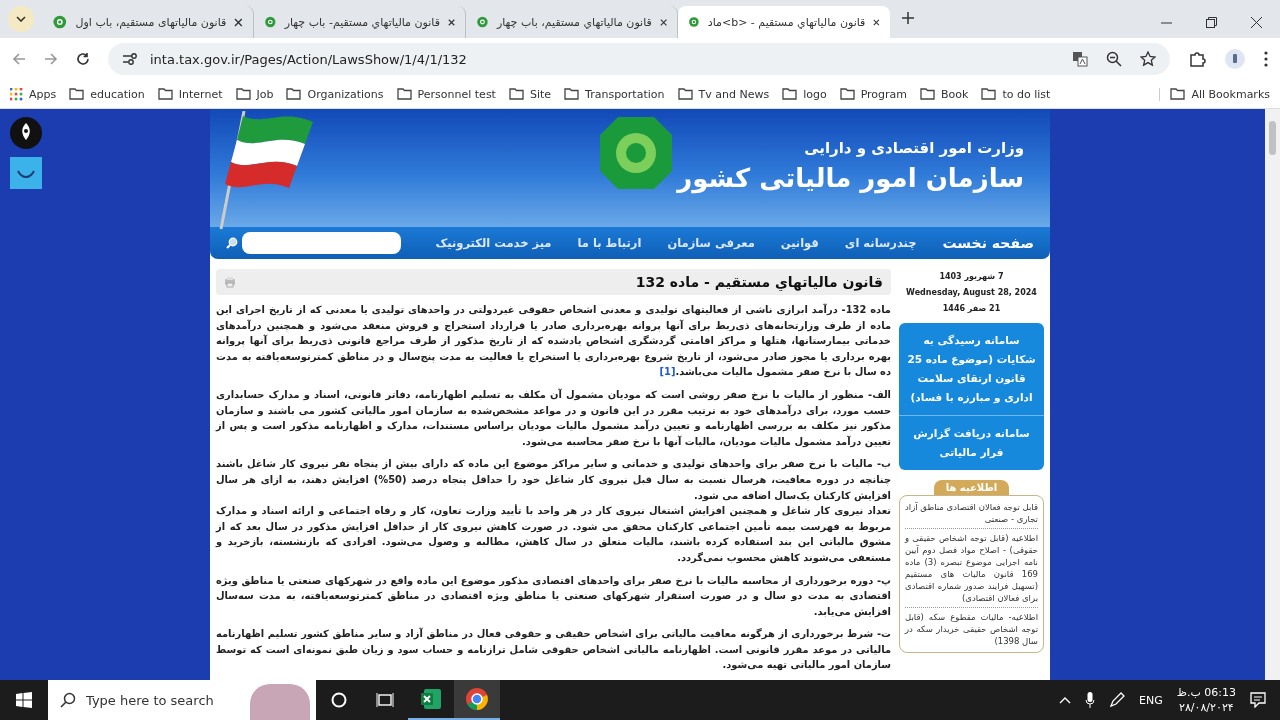 Image resolution: width=1280 pixels, height=720 pixels. I want to click on notice-link: اطلاعیه (قابل توجه اشخاص حقیقی و حقوقی) - اصلاح مواد فصل دوم آیین نامه اجرایی موضوع تبصره (3) ماده 169 قانون مالیات های مستقیم (تسهیل فرایند صدور شماره اقتصادی برای فعالان اقتصادی), so click(971, 567).